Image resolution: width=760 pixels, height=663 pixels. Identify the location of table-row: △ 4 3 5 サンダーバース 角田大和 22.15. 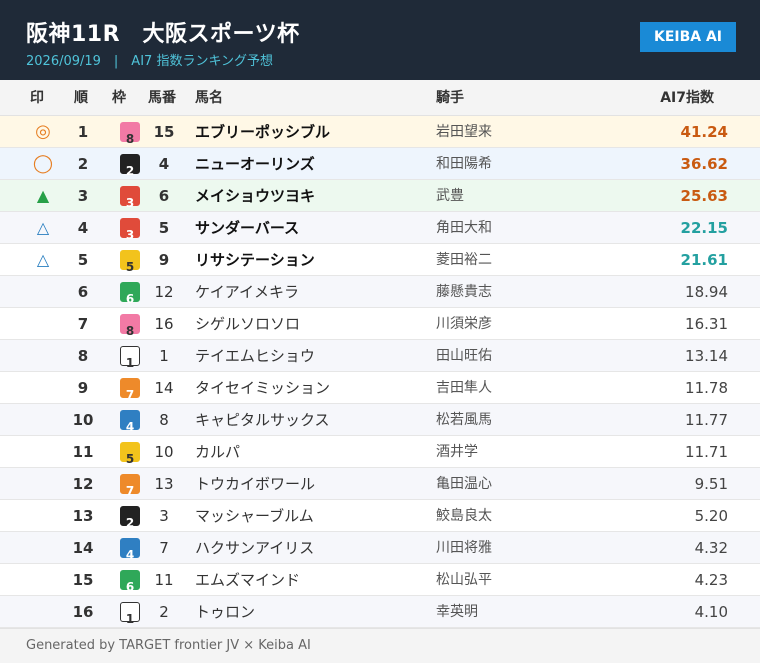
(380, 228).